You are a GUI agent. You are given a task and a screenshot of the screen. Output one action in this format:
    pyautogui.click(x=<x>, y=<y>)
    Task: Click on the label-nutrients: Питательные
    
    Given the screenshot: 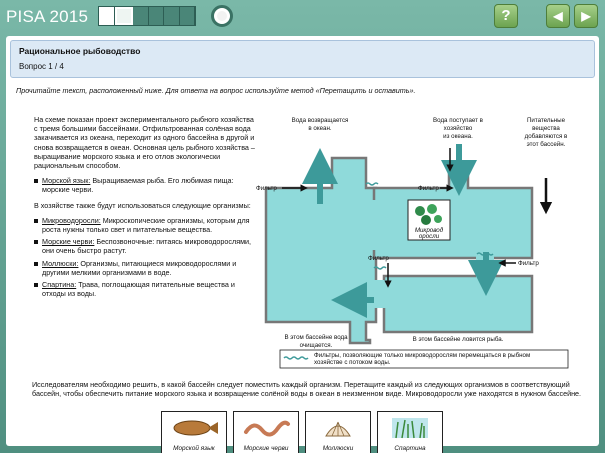 What is the action you would take?
    pyautogui.click(x=546, y=120)
    